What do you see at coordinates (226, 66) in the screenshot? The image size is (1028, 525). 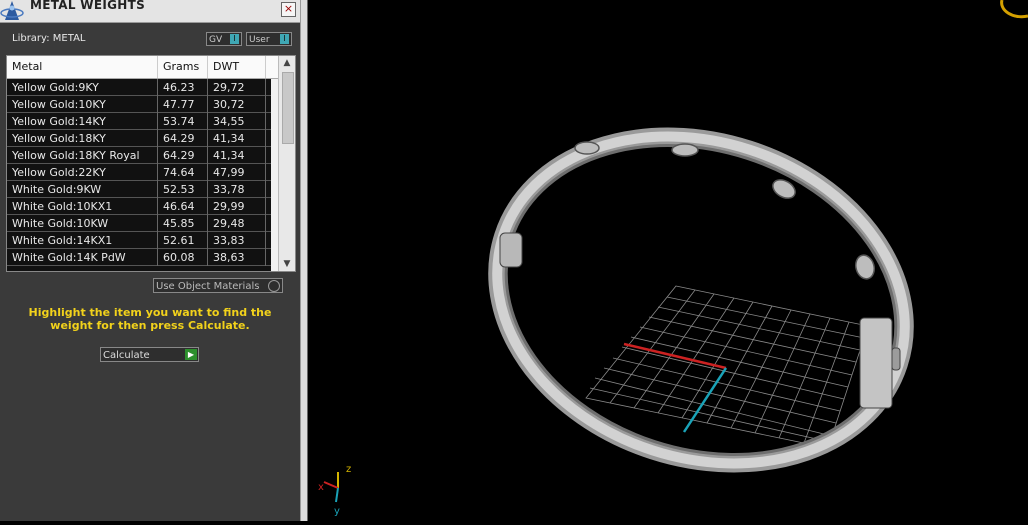 I see `column-header-dwt: DWT` at bounding box center [226, 66].